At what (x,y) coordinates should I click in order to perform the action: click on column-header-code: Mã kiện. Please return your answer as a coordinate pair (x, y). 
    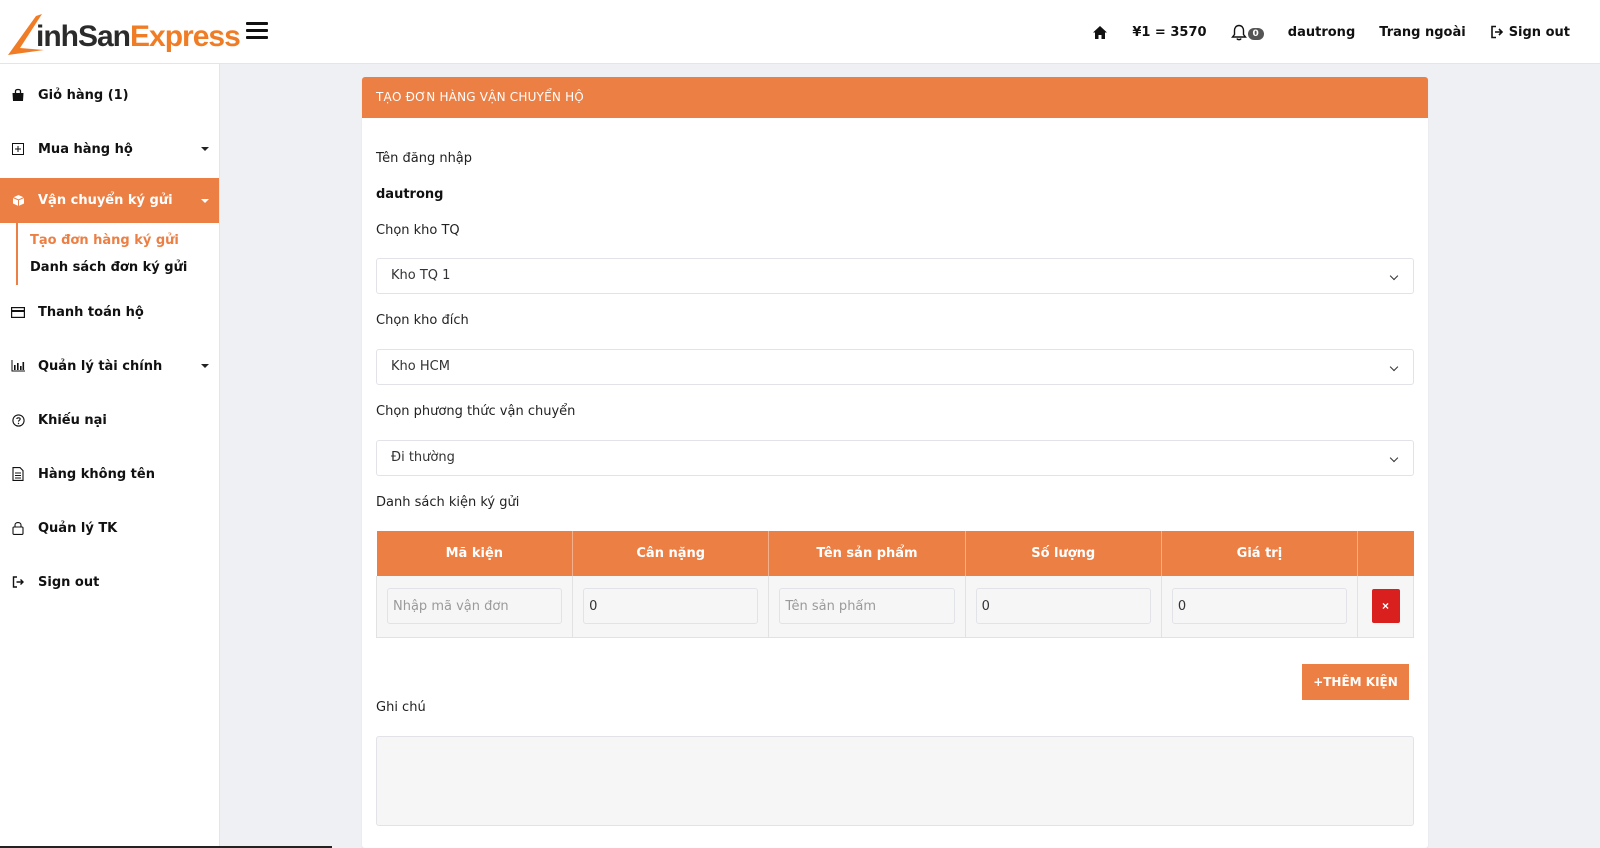
    Looking at the image, I should click on (475, 553).